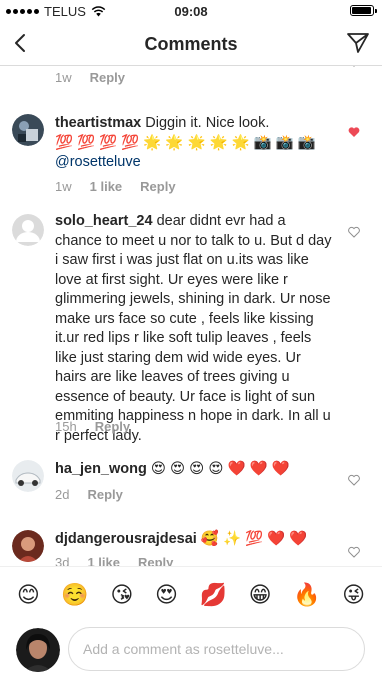  What do you see at coordinates (220, 469) in the screenshot?
I see `comment-body: 😍 😍 😍 😍 ❤️ ❤️ ❤️` at bounding box center [220, 469].